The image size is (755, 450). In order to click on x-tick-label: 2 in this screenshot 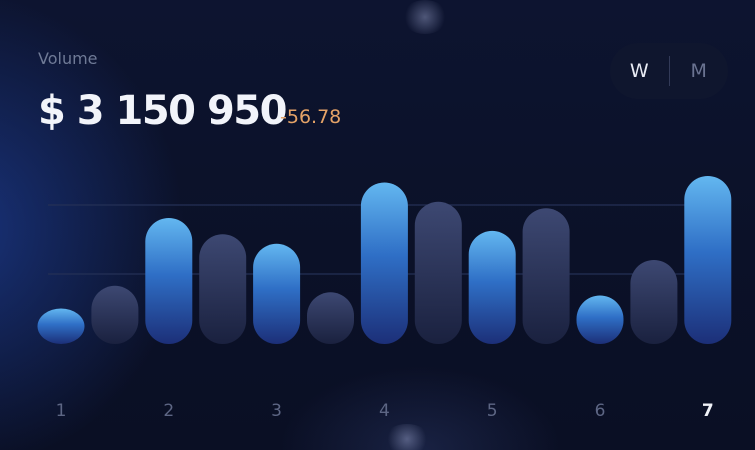, I will do `click(168, 411)`.